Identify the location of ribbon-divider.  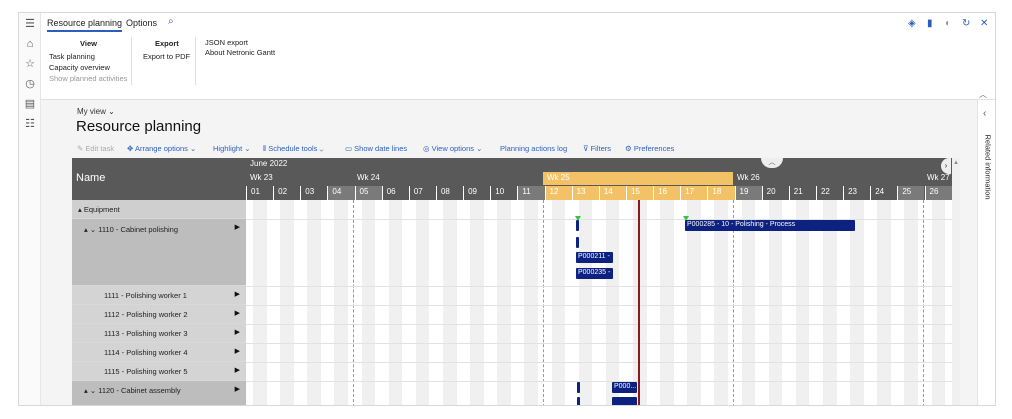
(131, 61).